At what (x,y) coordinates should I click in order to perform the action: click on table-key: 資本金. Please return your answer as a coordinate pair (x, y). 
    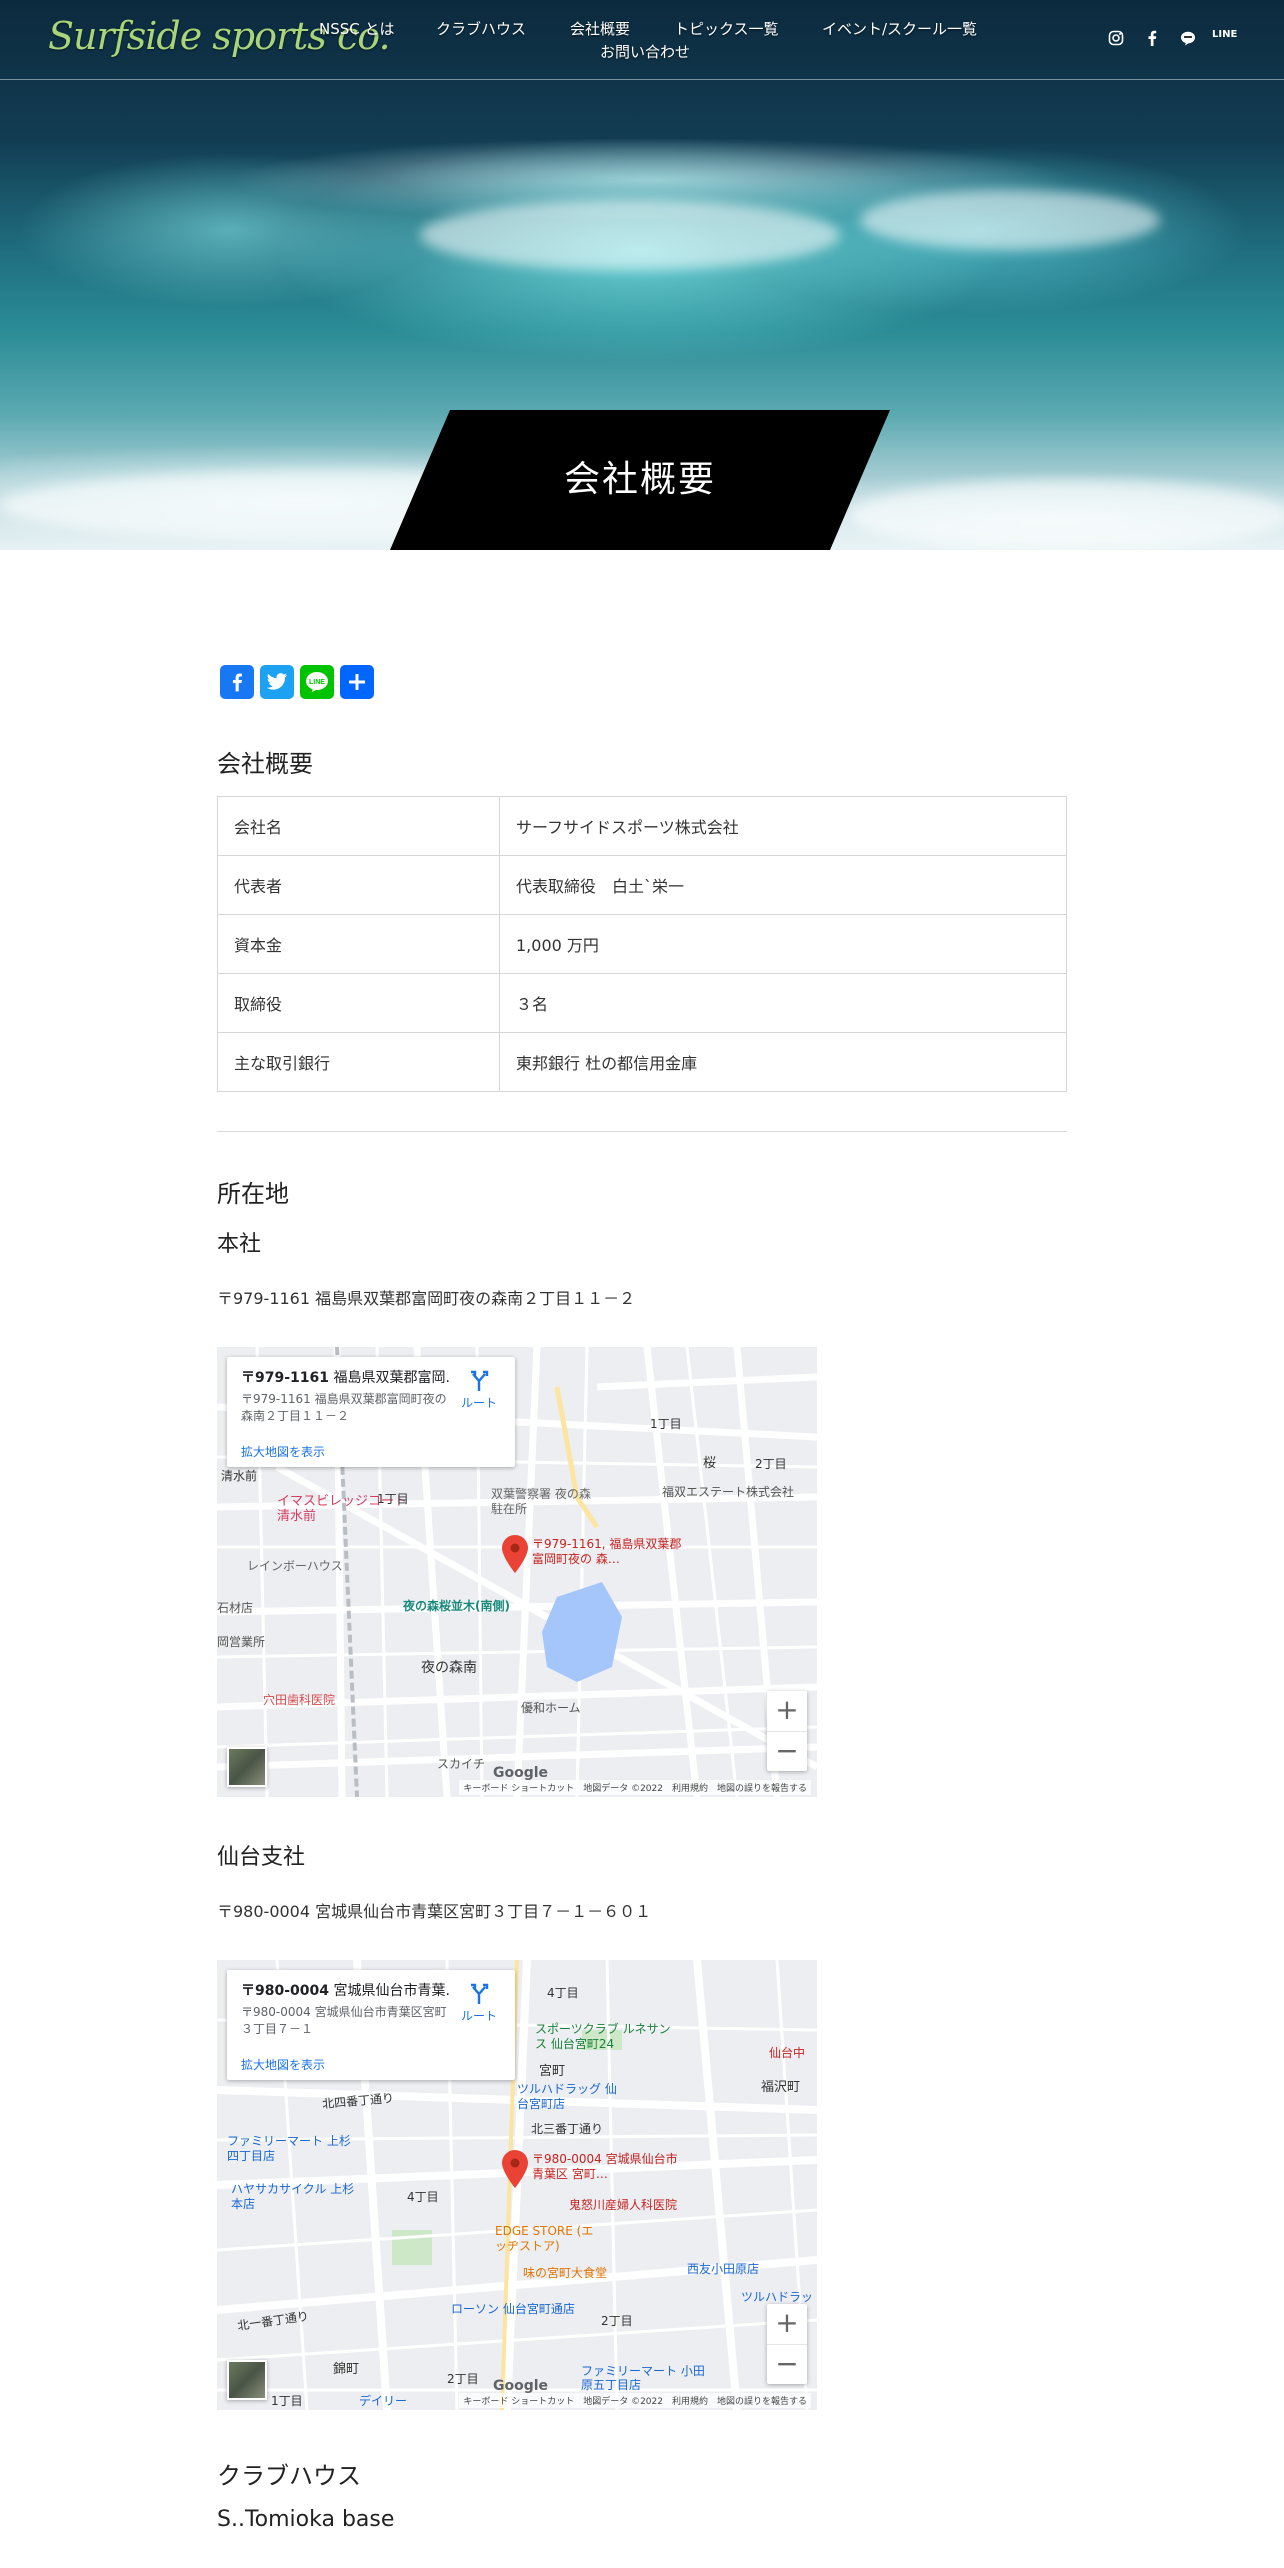
    Looking at the image, I should click on (358, 944).